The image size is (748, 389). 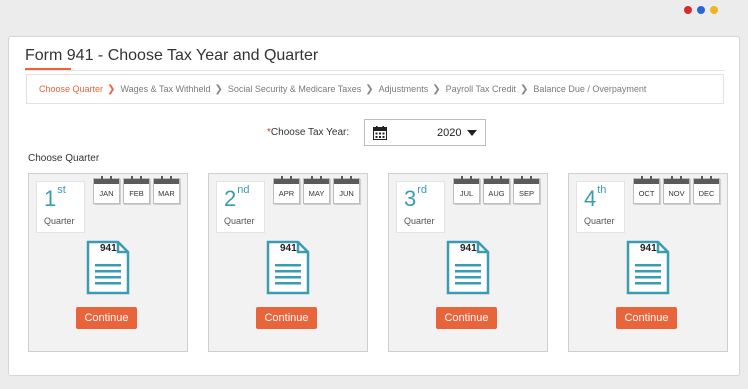 I want to click on window-dots, so click(x=701, y=10).